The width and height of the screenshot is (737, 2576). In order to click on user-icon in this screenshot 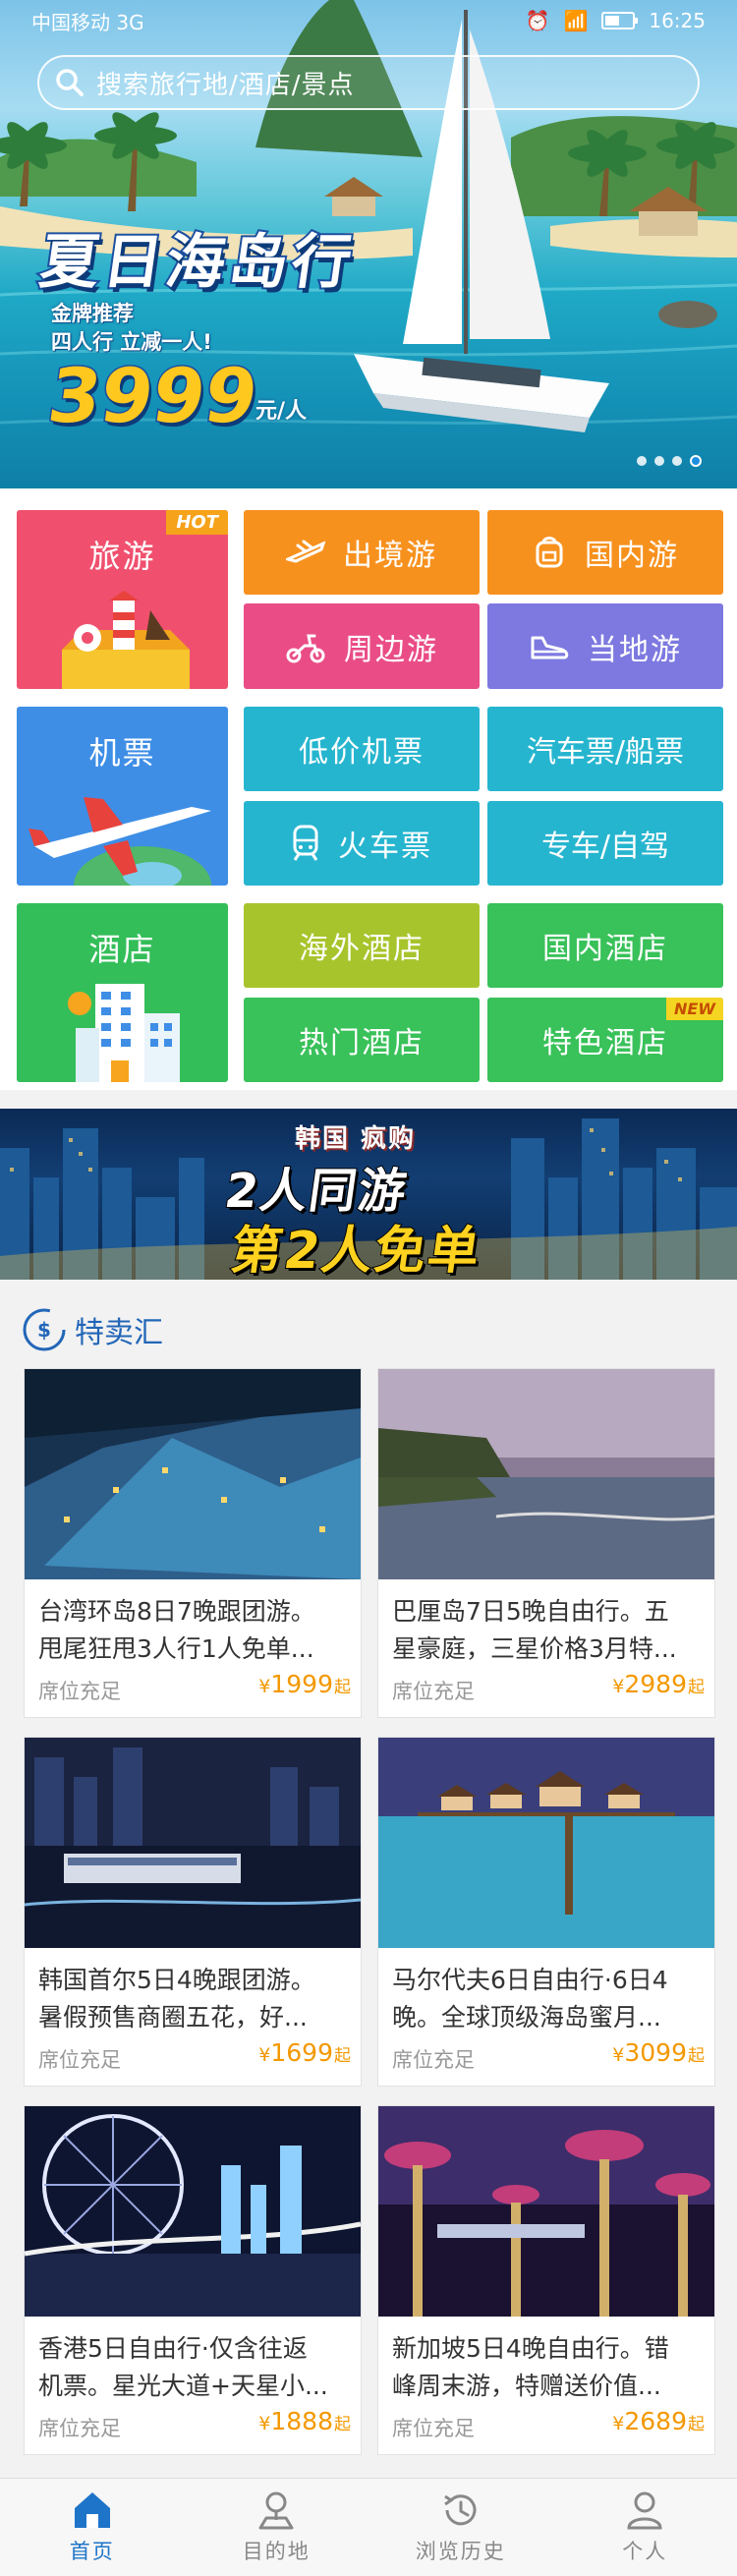, I will do `click(645, 2510)`.